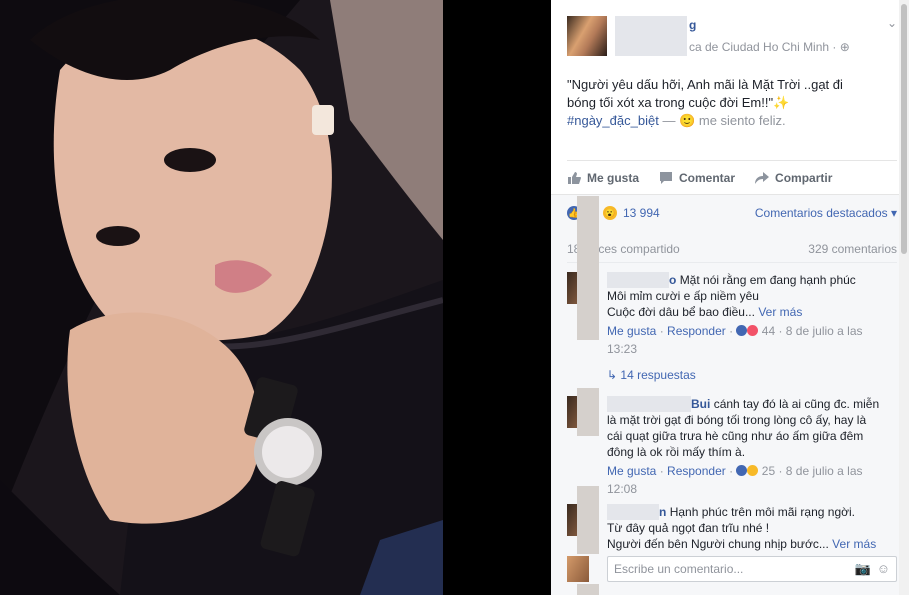  Describe the element at coordinates (641, 213) in the screenshot. I see `reaction-count: 13 994` at that location.